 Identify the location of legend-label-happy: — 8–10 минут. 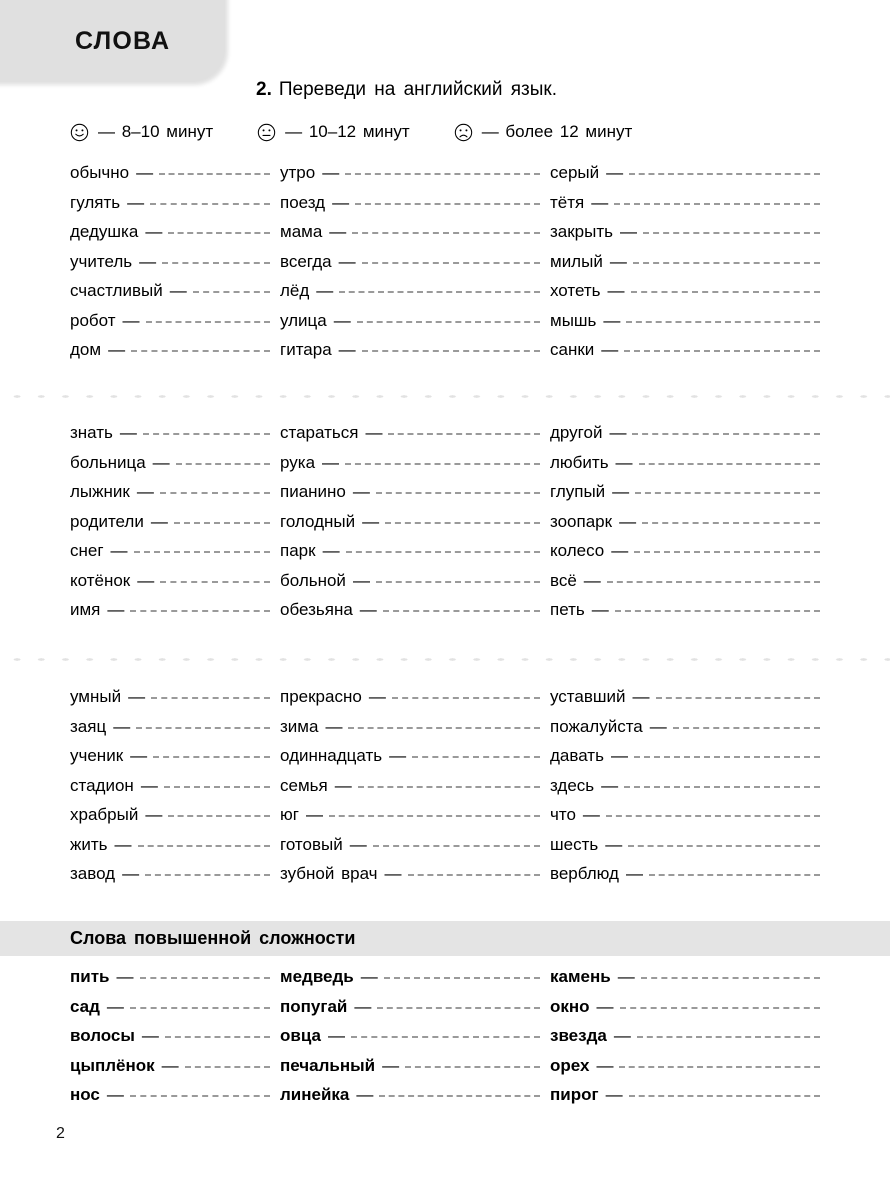
(156, 131).